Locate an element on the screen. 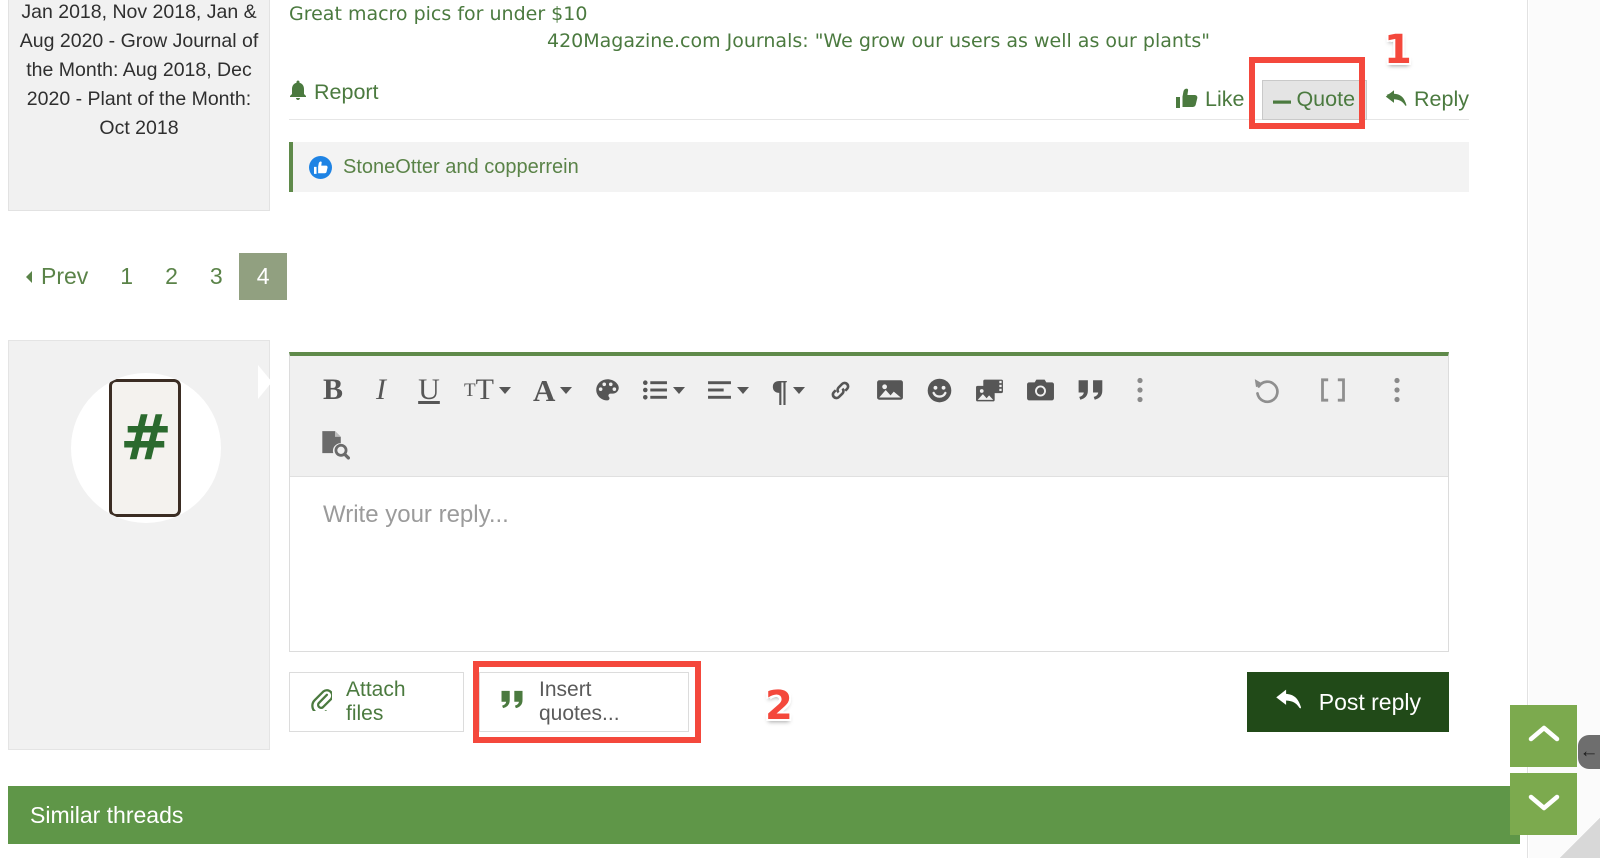 The width and height of the screenshot is (1600, 858). blockquote-icon is located at coordinates (1091, 390).